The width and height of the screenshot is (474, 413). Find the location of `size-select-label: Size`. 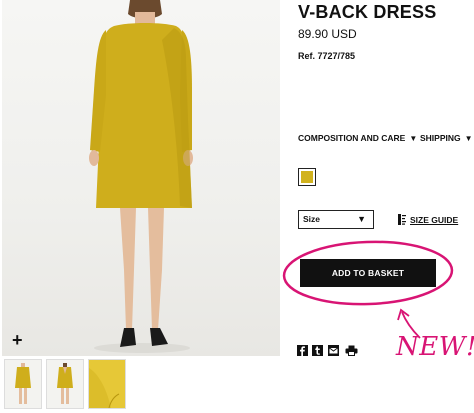

size-select-label: Size is located at coordinates (312, 219).